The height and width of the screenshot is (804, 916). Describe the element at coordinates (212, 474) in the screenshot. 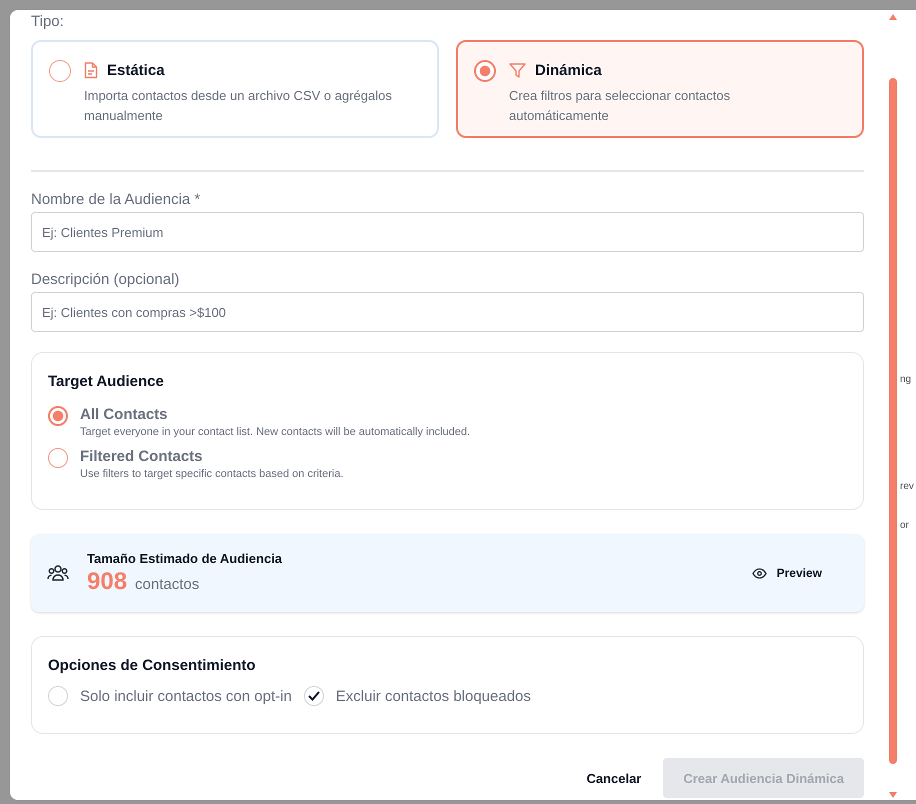

I see `option-description: Use filters to target specific contacts based on criteria.` at that location.